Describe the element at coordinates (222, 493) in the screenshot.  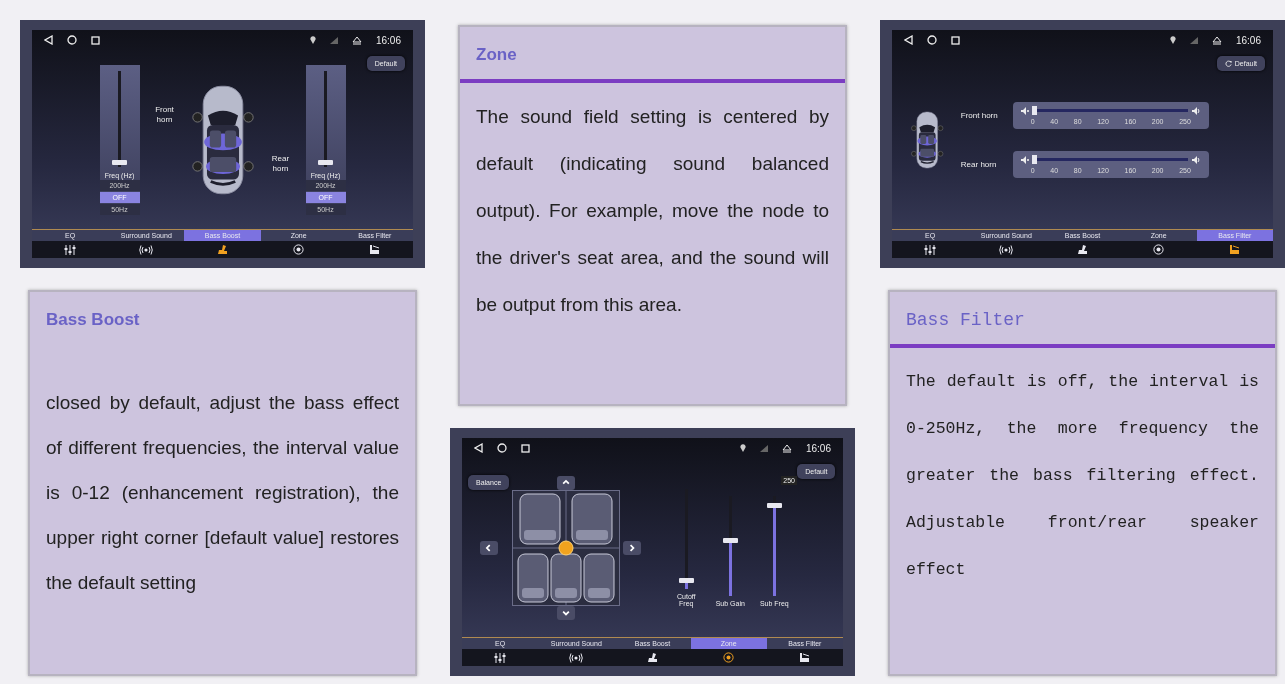
I see `card-text: closed by default, adjust the bass effect of different frequencies, the interval value is 0-12 (enhancement registration), the upper right corner [default value] restores the default setting` at that location.